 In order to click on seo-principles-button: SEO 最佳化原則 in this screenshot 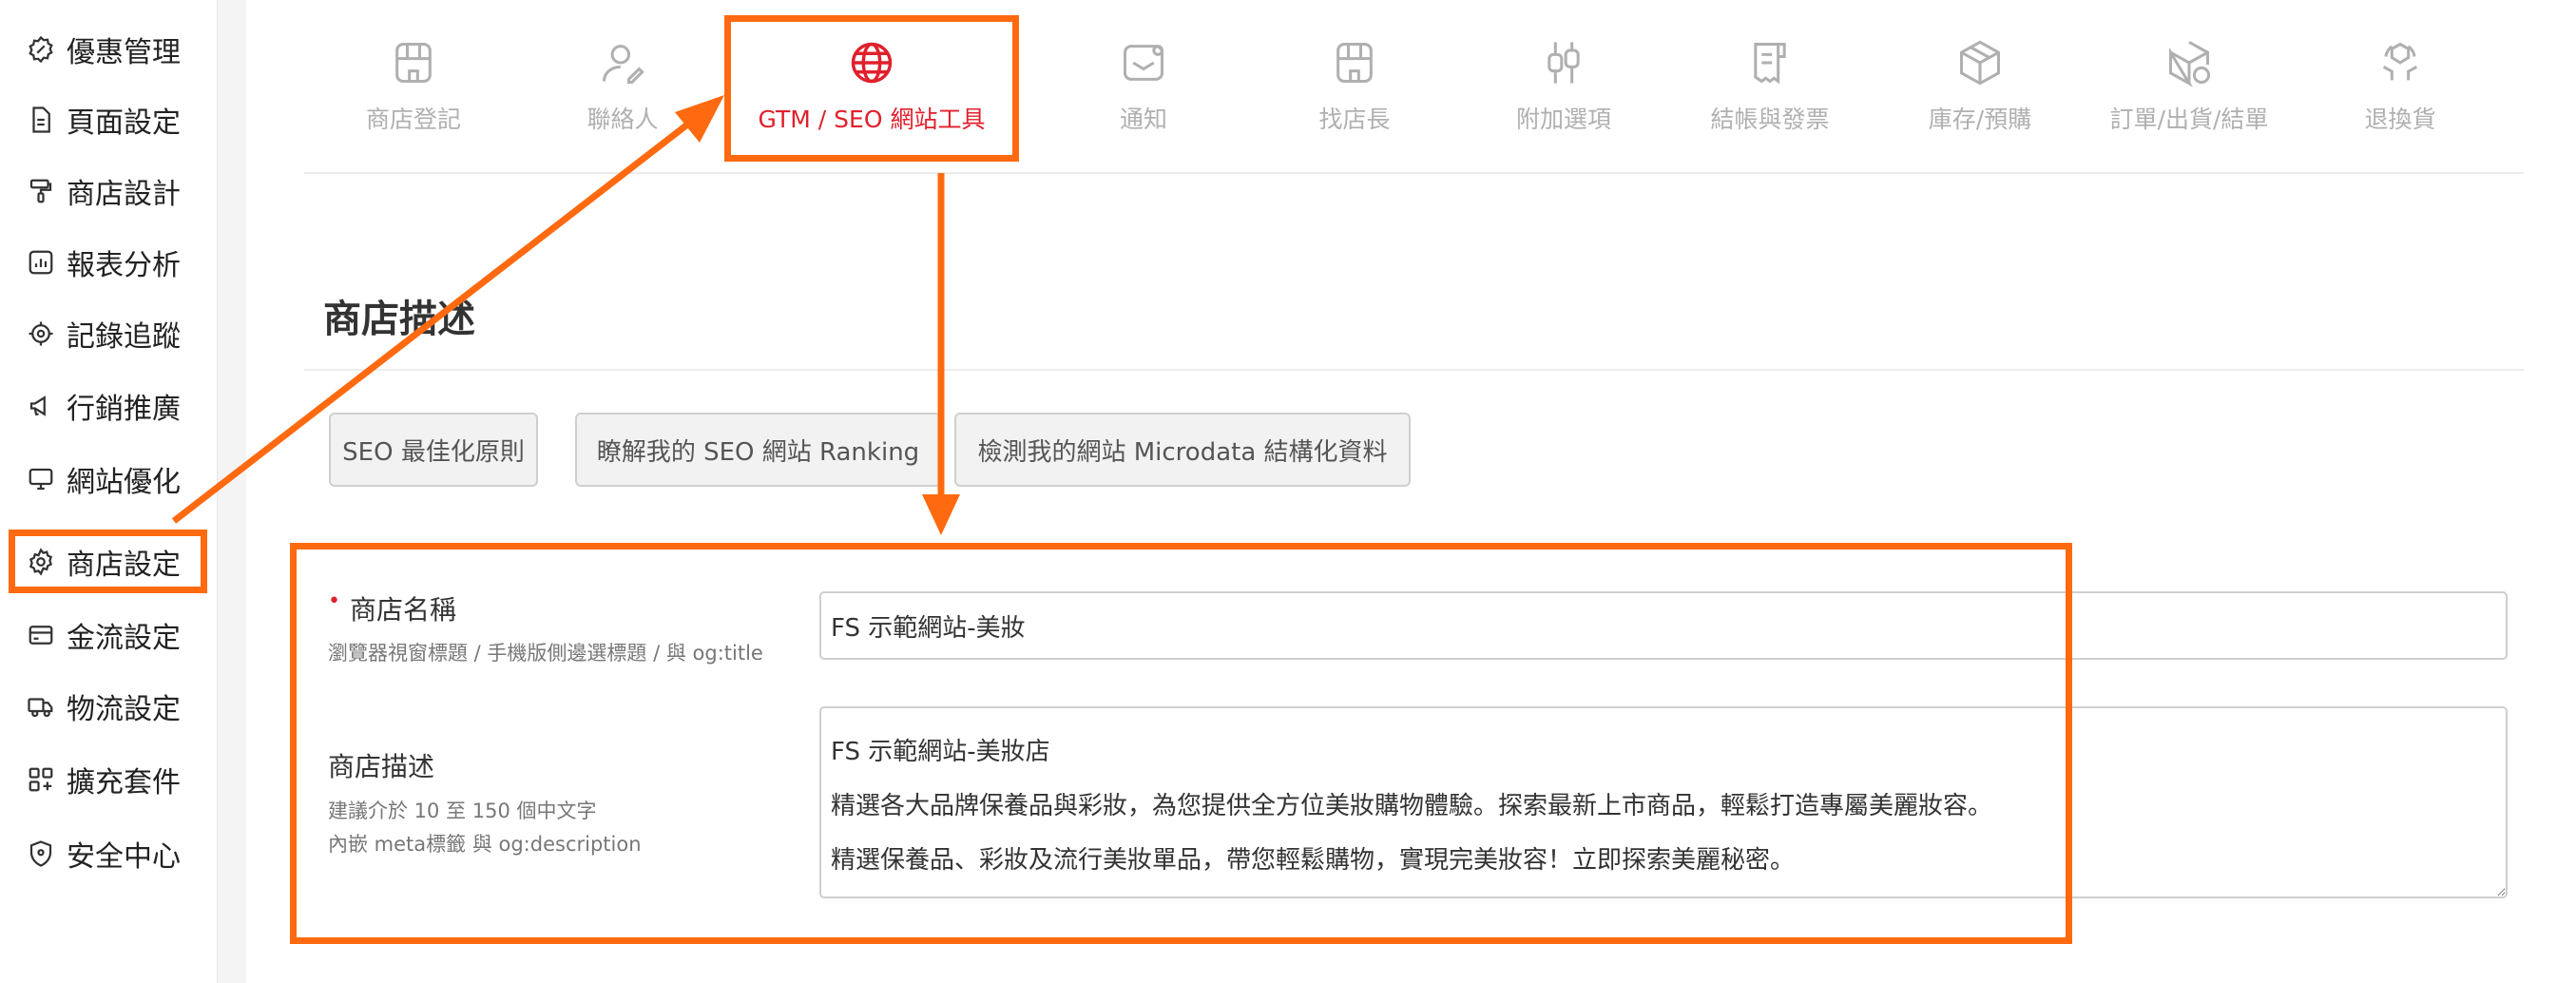, I will do `click(433, 450)`.